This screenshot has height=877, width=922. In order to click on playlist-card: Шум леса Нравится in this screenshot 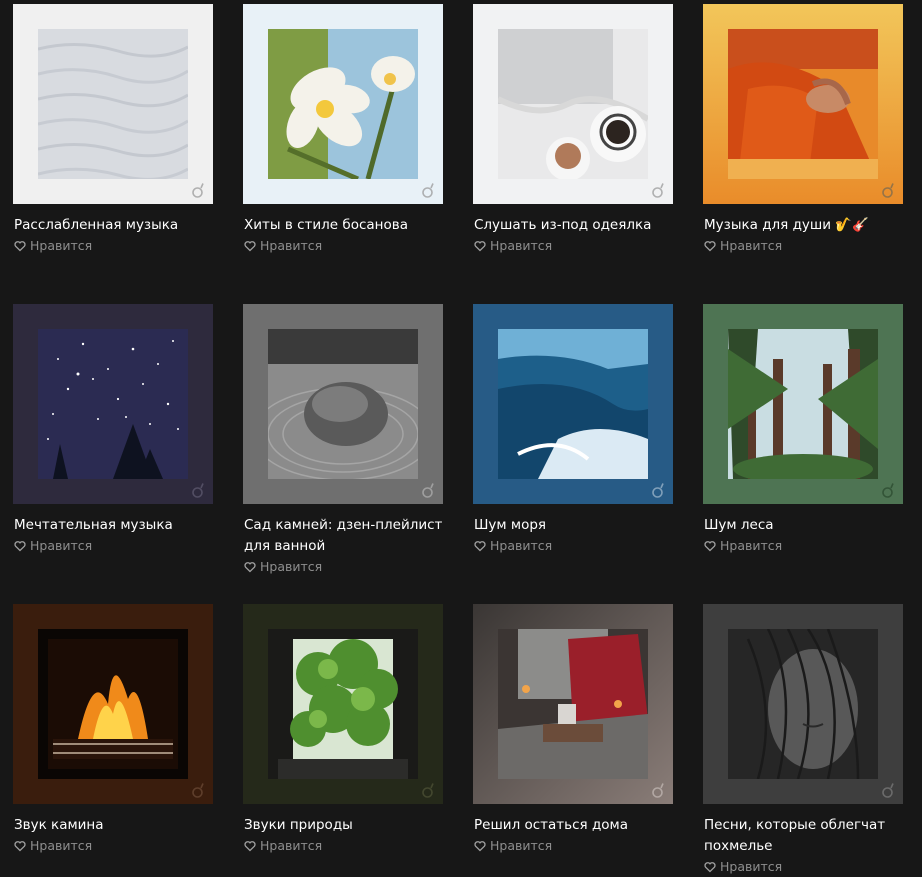, I will do `click(803, 430)`.